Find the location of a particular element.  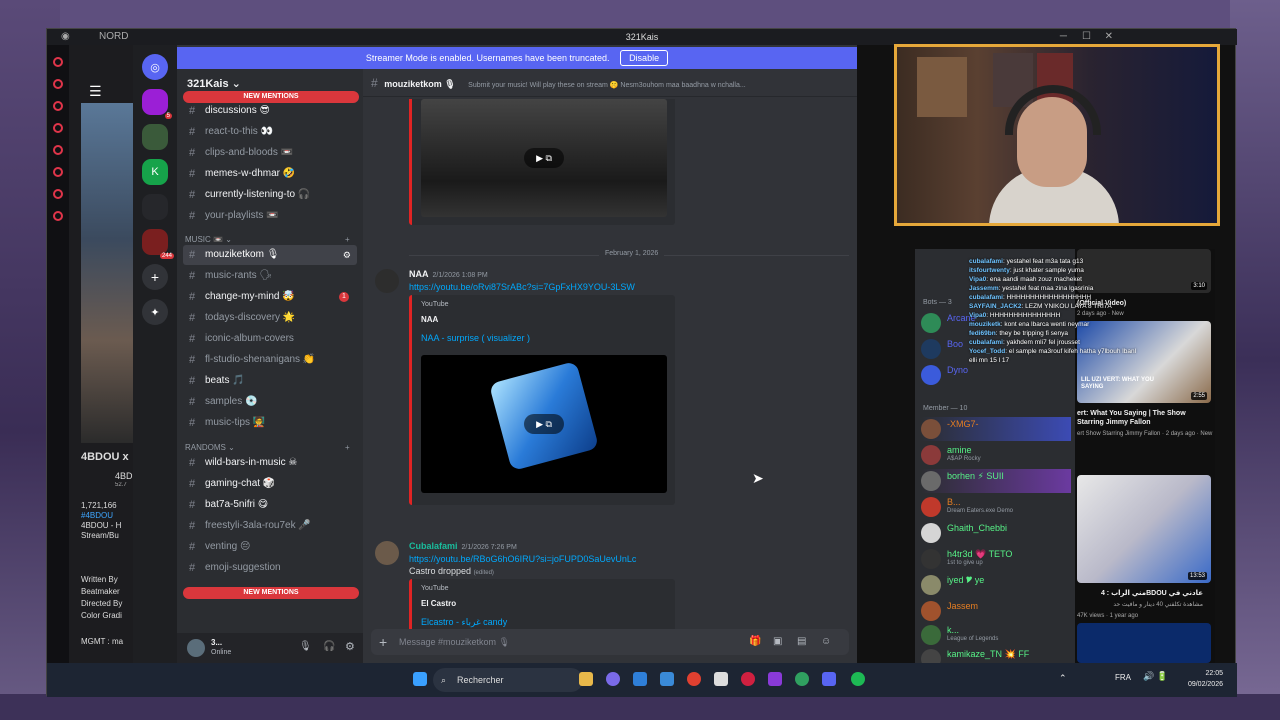

video-thumbnail: 13:53 is located at coordinates (1144, 529).